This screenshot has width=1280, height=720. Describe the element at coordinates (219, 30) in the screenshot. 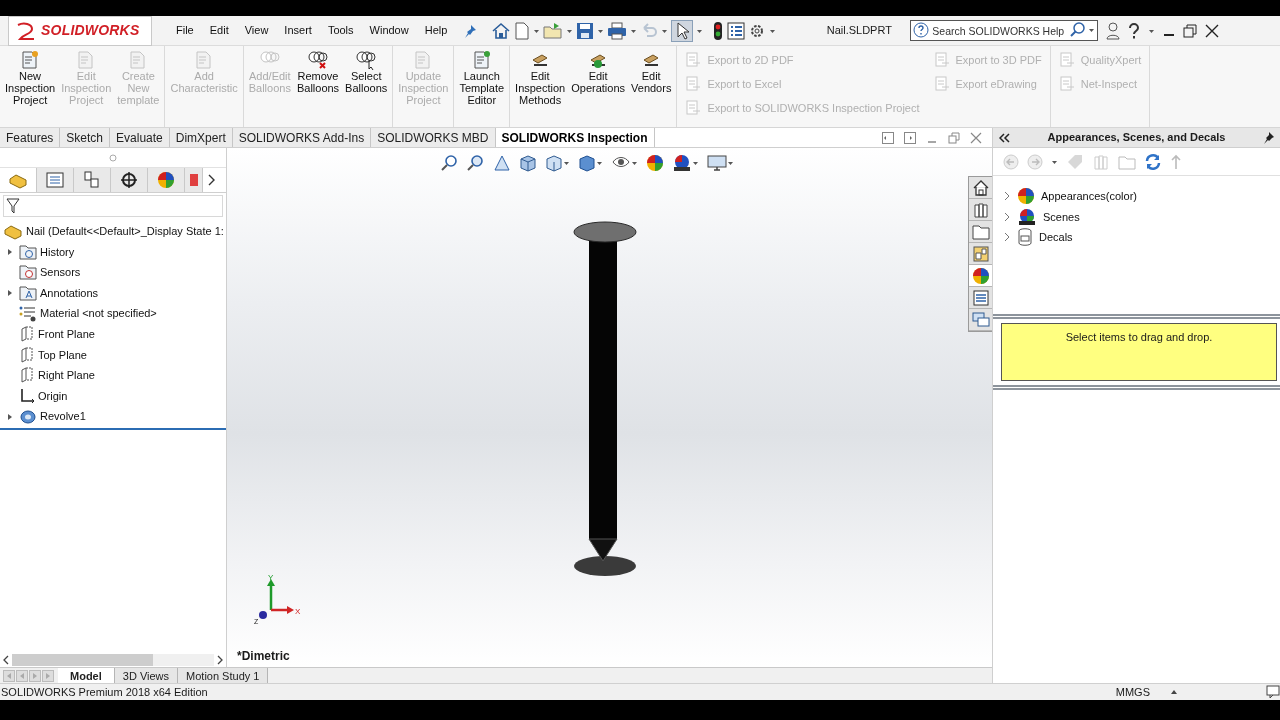

I see `menu-item: Edit` at that location.